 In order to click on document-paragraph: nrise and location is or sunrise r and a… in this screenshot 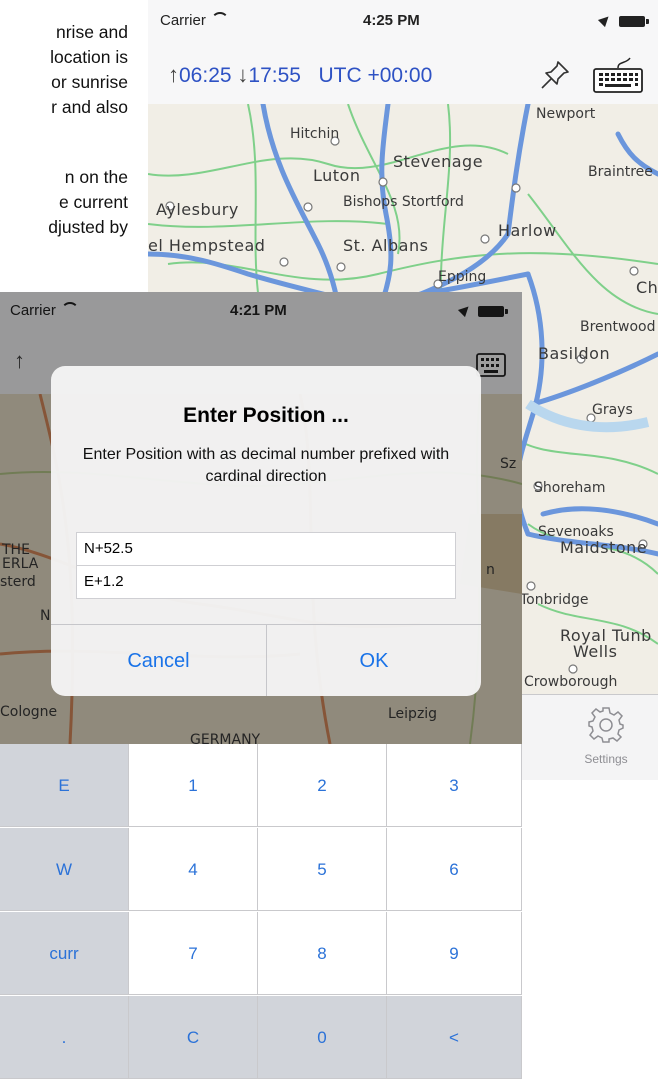, I will do `click(64, 130)`.